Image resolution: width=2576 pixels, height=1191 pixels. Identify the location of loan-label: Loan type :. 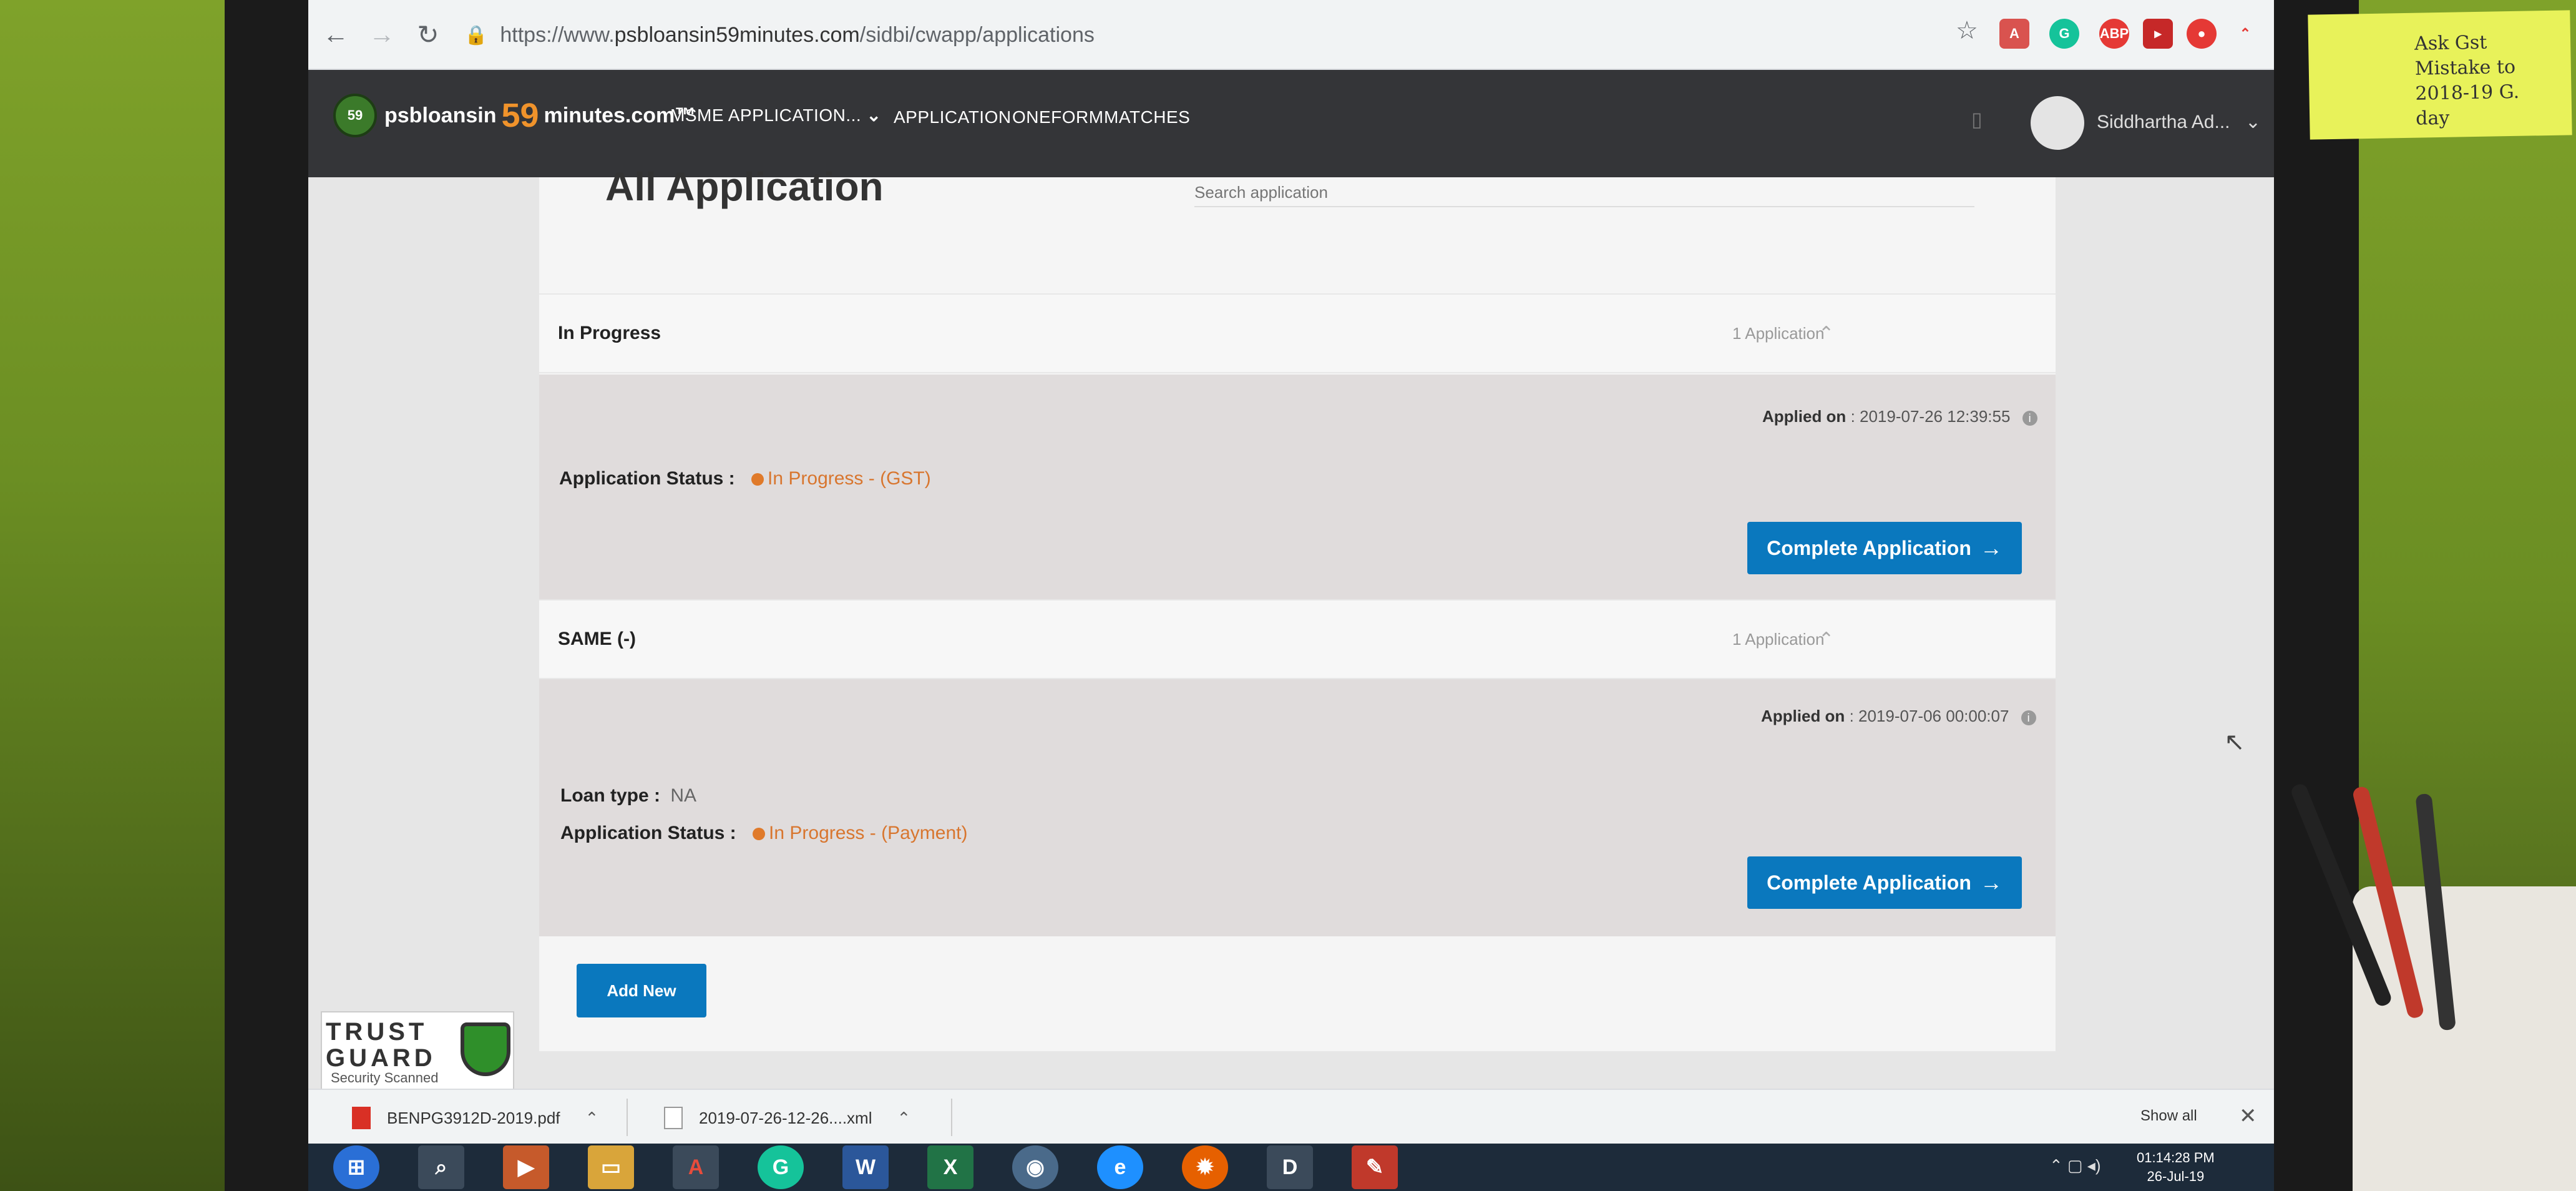
(610, 795).